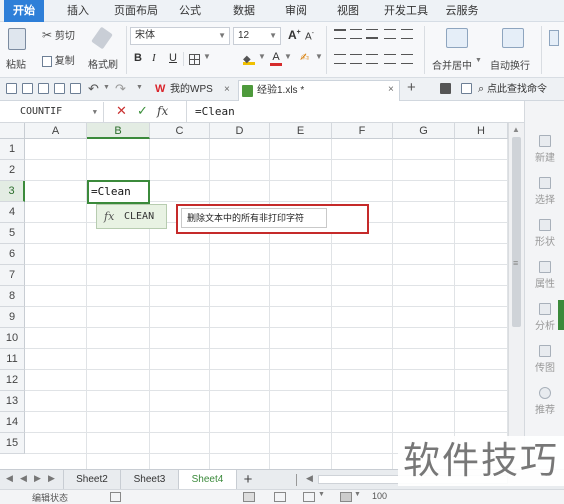  Describe the element at coordinates (12, 131) in the screenshot. I see `select-all-corner` at that location.